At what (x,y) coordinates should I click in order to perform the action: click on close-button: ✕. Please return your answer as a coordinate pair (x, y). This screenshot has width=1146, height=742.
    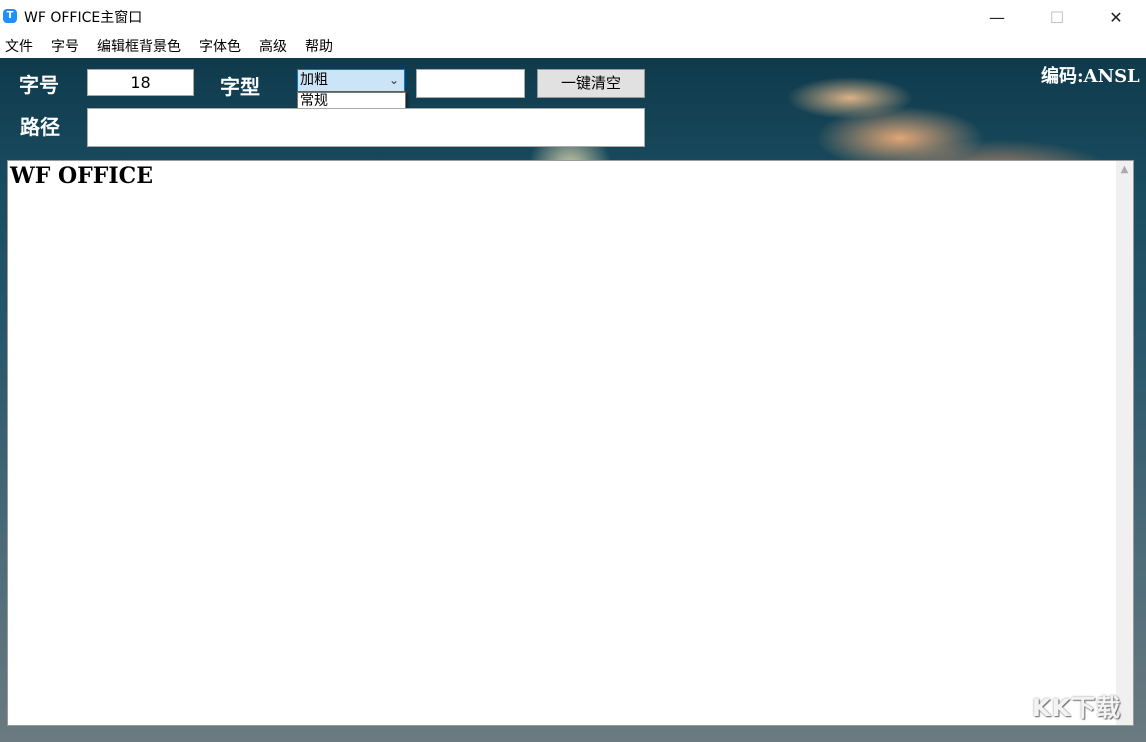
    Looking at the image, I should click on (1116, 17).